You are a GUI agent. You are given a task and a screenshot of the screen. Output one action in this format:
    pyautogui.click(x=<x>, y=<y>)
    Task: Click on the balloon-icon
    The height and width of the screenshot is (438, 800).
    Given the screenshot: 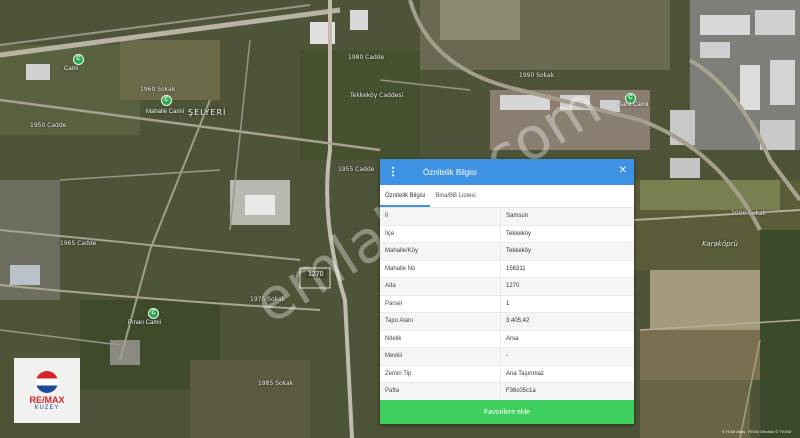 What is the action you would take?
    pyautogui.click(x=47, y=381)
    